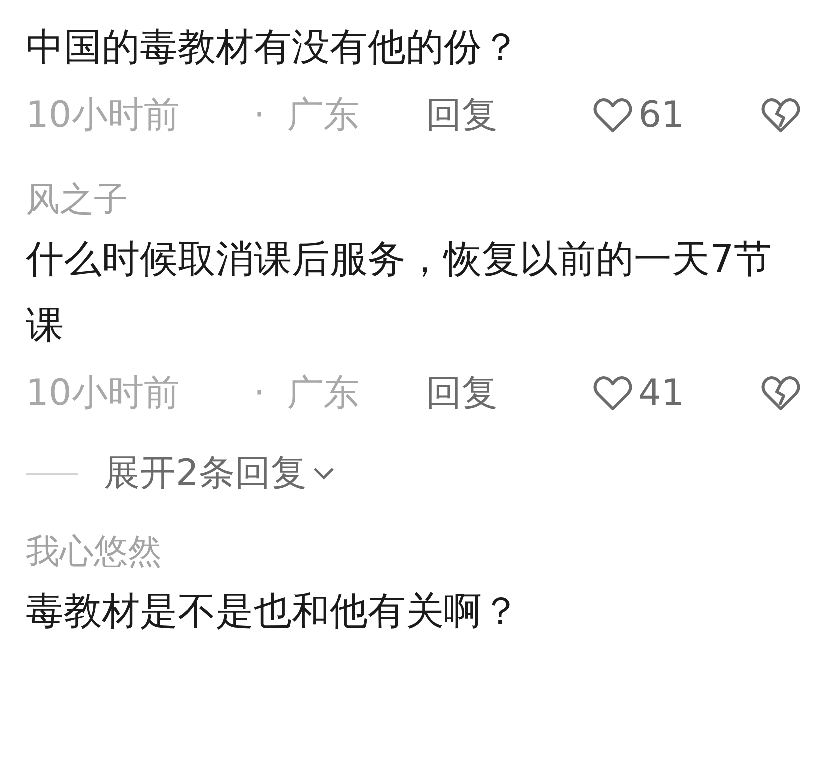 This screenshot has height=783, width=821. I want to click on chevron-down-icon, so click(323, 474).